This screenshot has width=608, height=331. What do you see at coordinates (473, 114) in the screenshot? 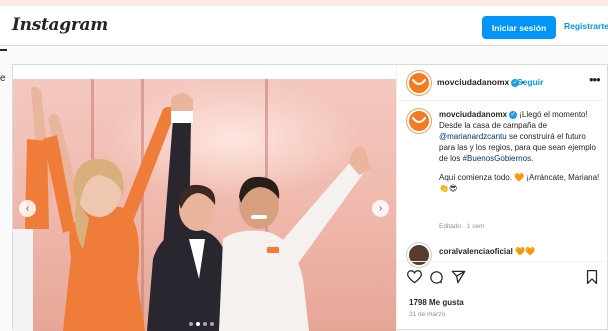
I see `caption-username: movciudadanomx` at bounding box center [473, 114].